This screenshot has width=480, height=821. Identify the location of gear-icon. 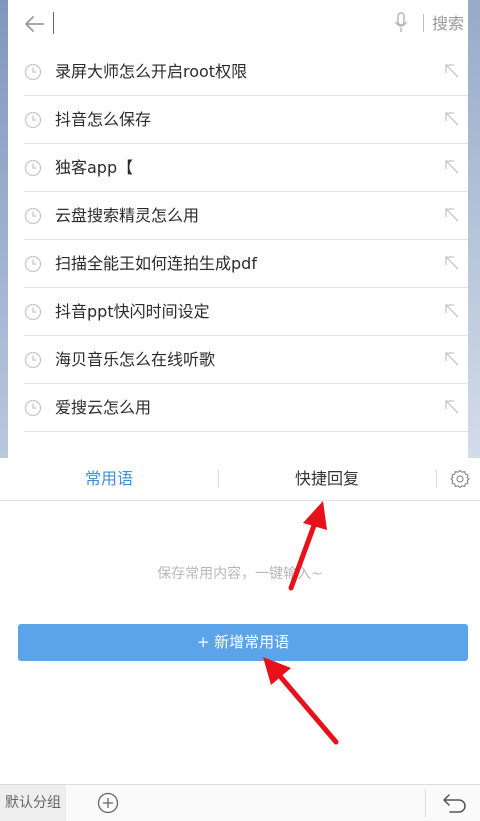
(460, 479).